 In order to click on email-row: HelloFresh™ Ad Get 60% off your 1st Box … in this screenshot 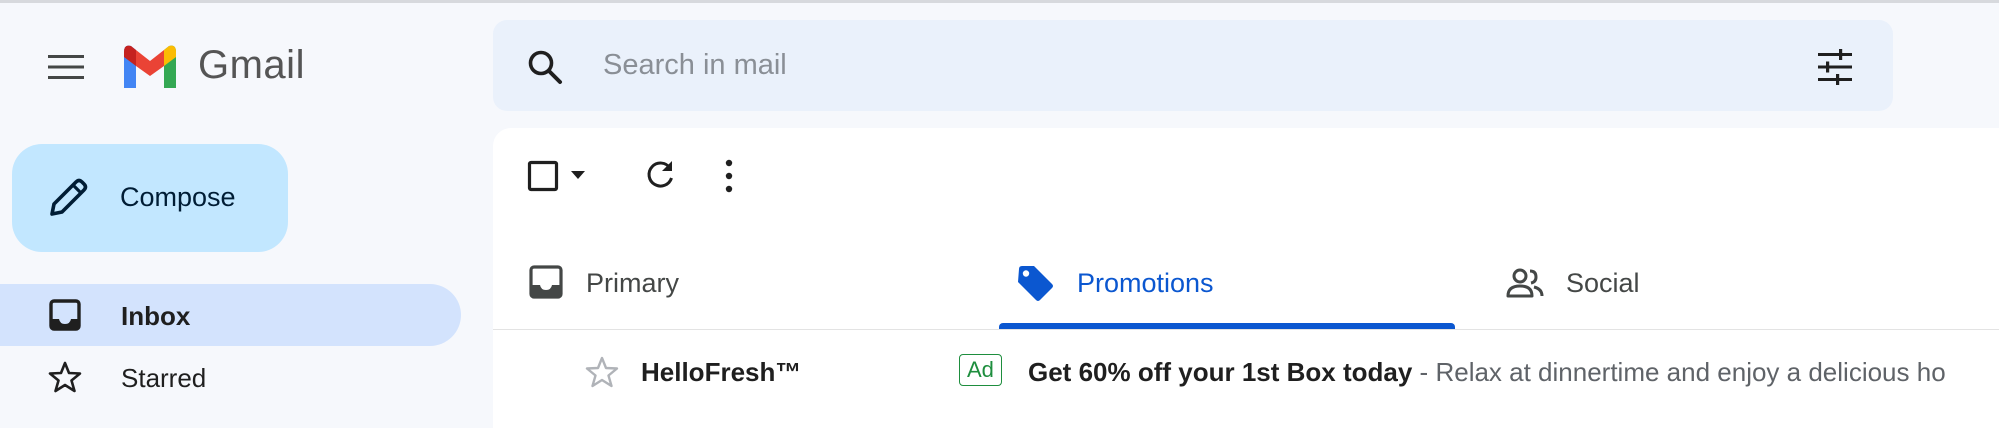, I will do `click(1246, 370)`.